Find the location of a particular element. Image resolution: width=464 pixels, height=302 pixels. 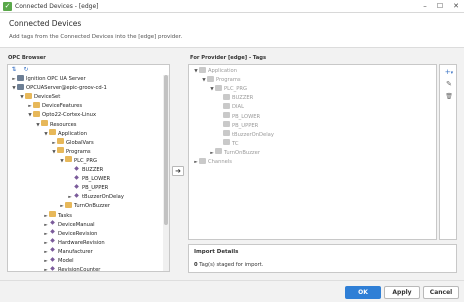

opc-item-tasks: ► Tasks is located at coordinates (57, 216).